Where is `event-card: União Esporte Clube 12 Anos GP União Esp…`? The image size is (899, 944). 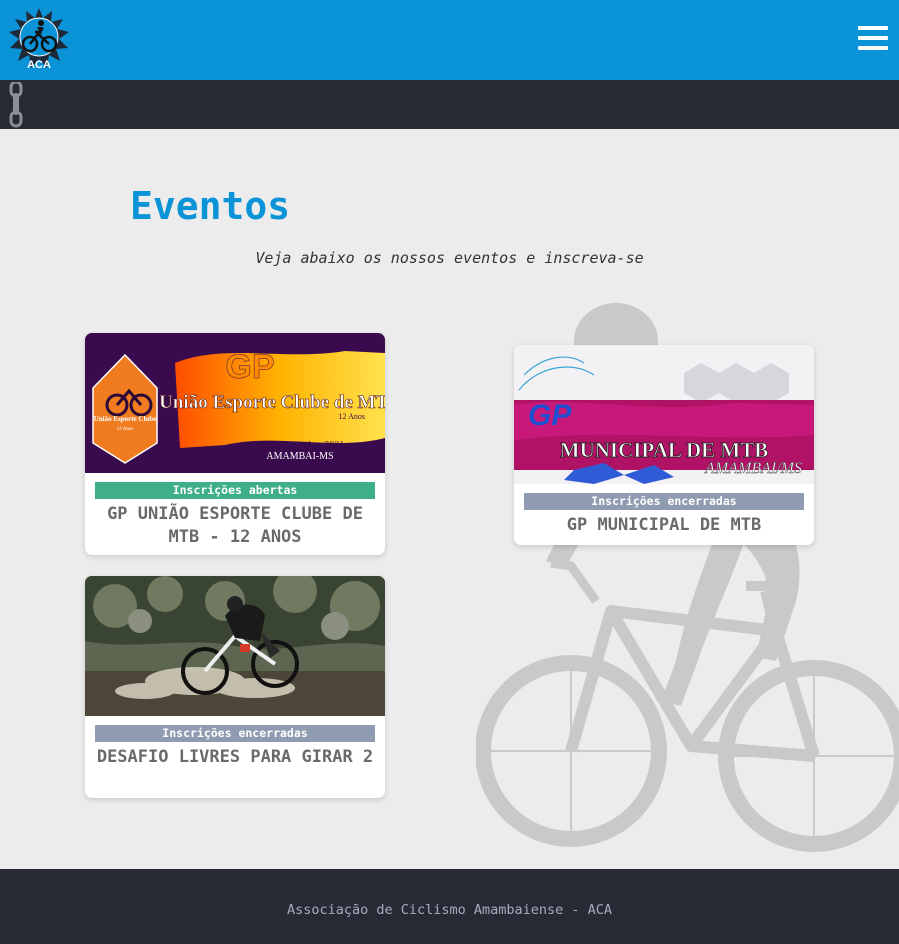
event-card: União Esporte Clube 12 Anos GP União Esp… is located at coordinates (235, 444).